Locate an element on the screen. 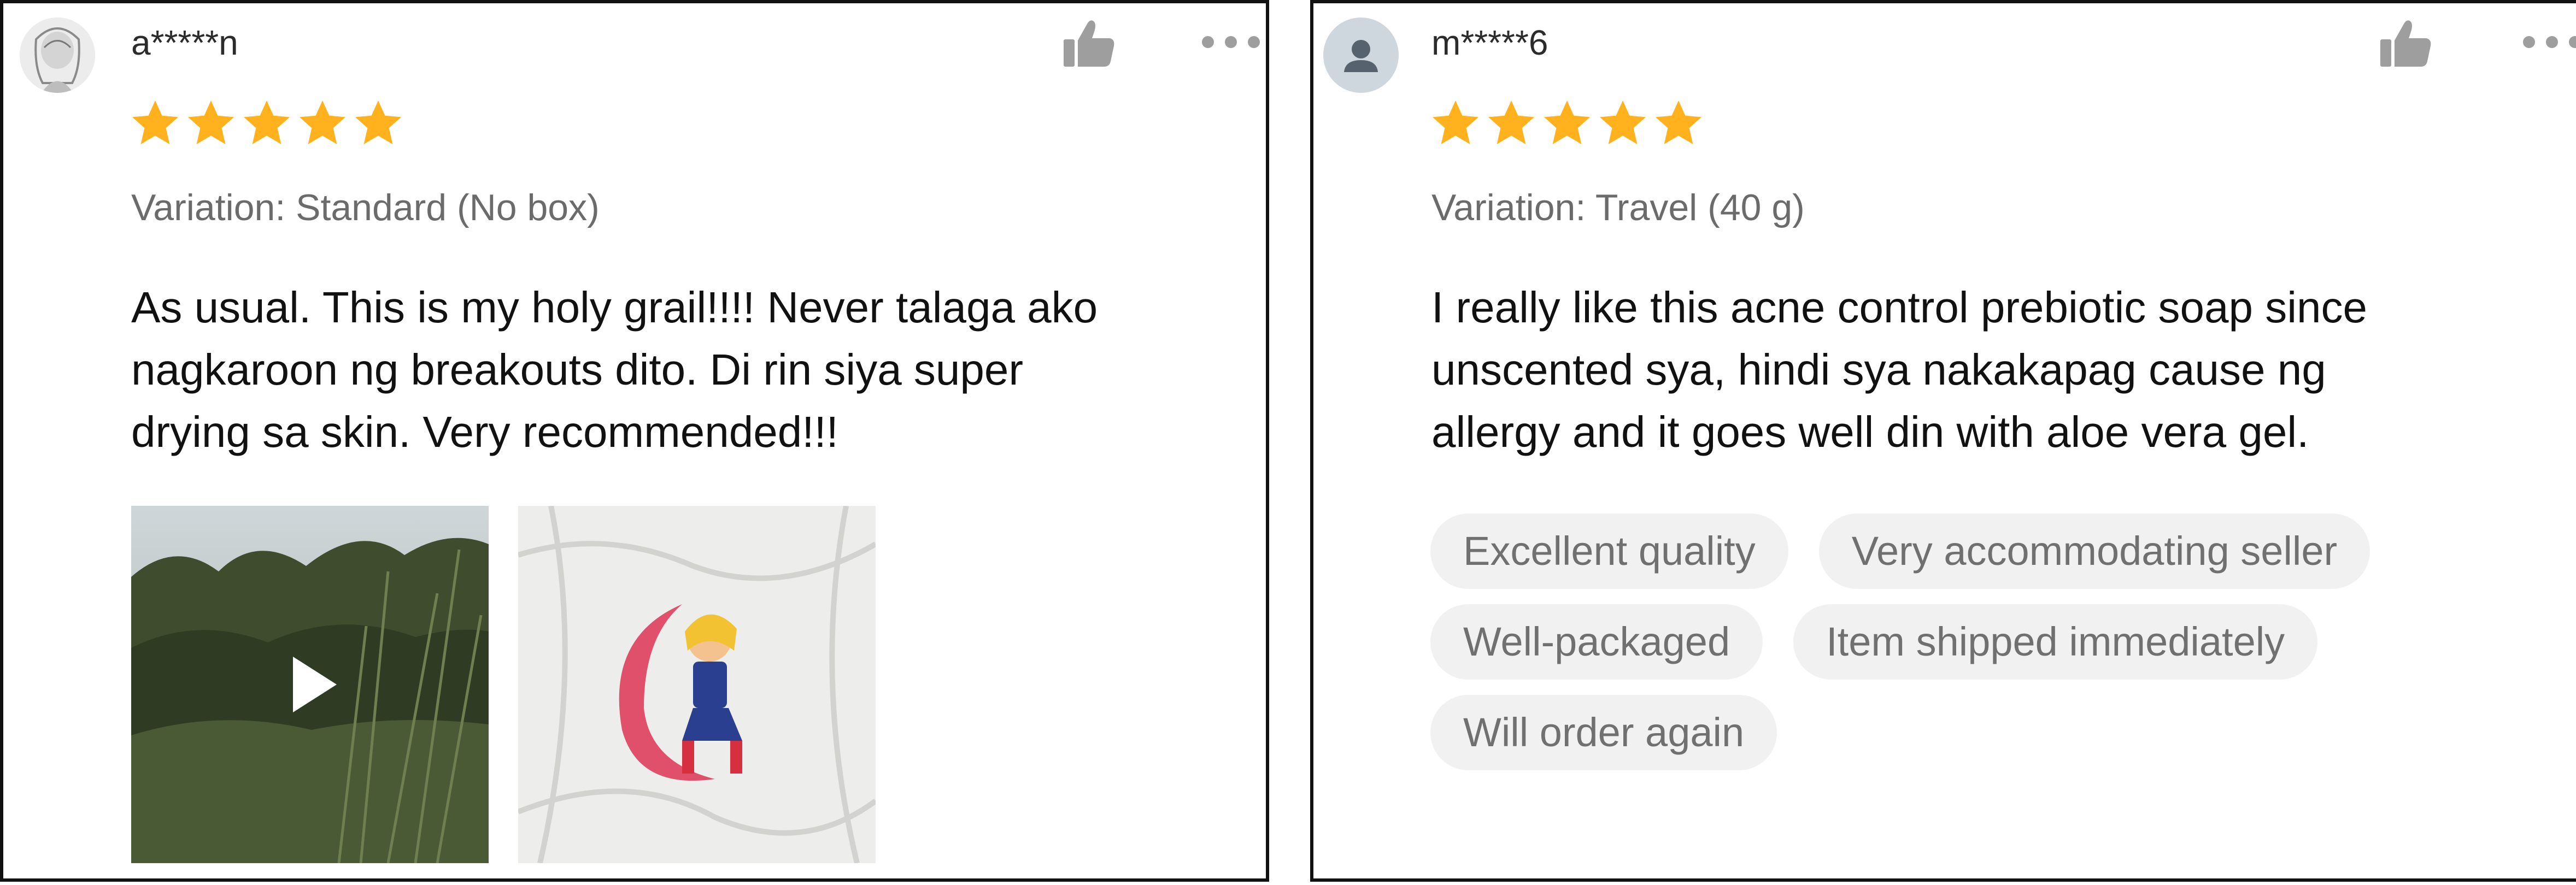 The height and width of the screenshot is (885, 2576). user-icon is located at coordinates (1361, 56).